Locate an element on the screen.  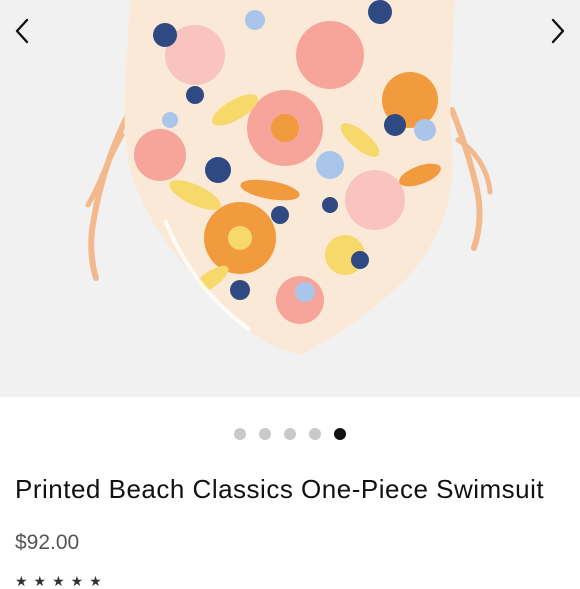
previous-image-button is located at coordinates (22, 31).